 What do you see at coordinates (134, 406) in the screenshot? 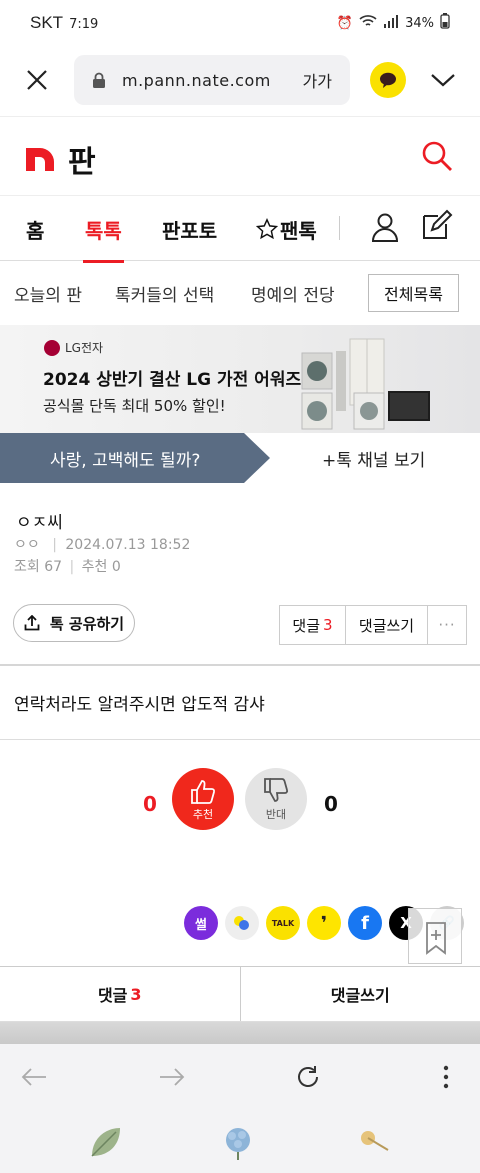
I see `ad-subline: 공식몰 단독 최대 50% 할인!` at bounding box center [134, 406].